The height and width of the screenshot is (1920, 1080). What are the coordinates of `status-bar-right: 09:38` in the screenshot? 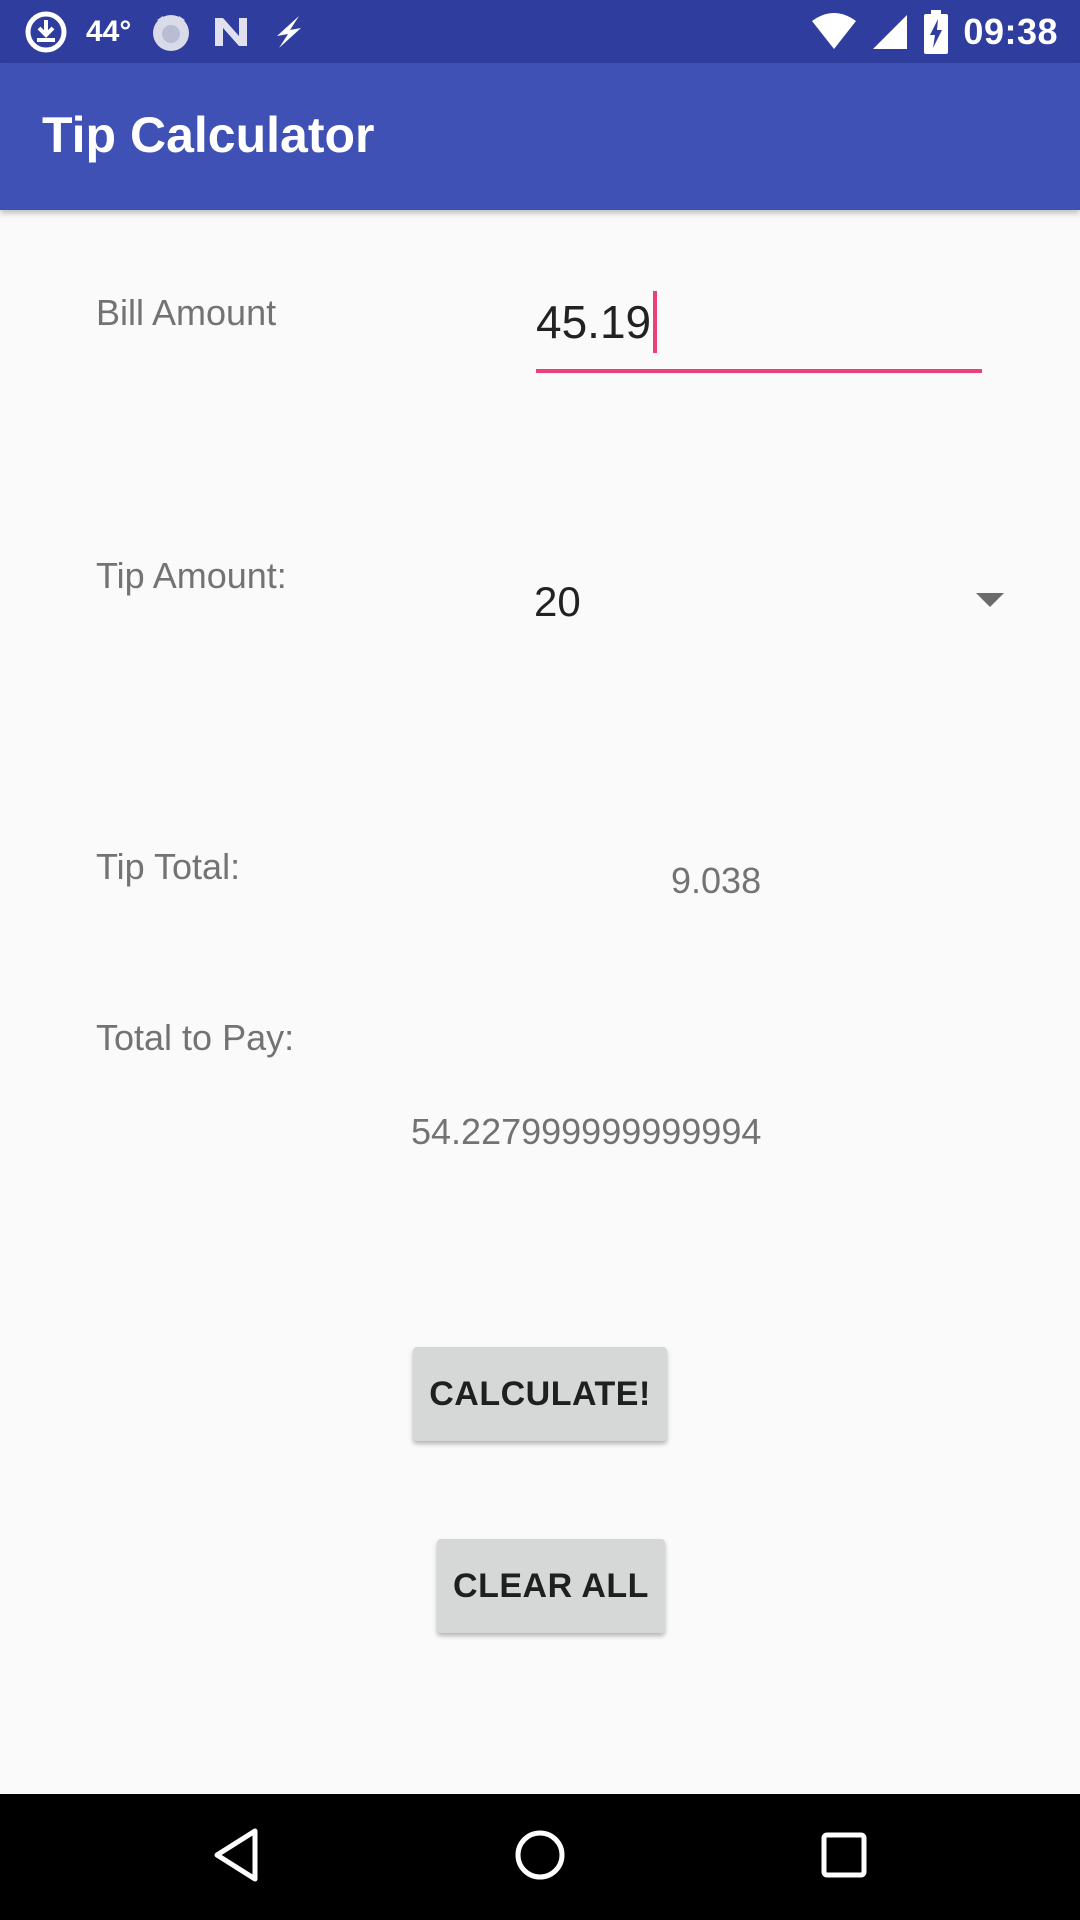 It's located at (934, 31).